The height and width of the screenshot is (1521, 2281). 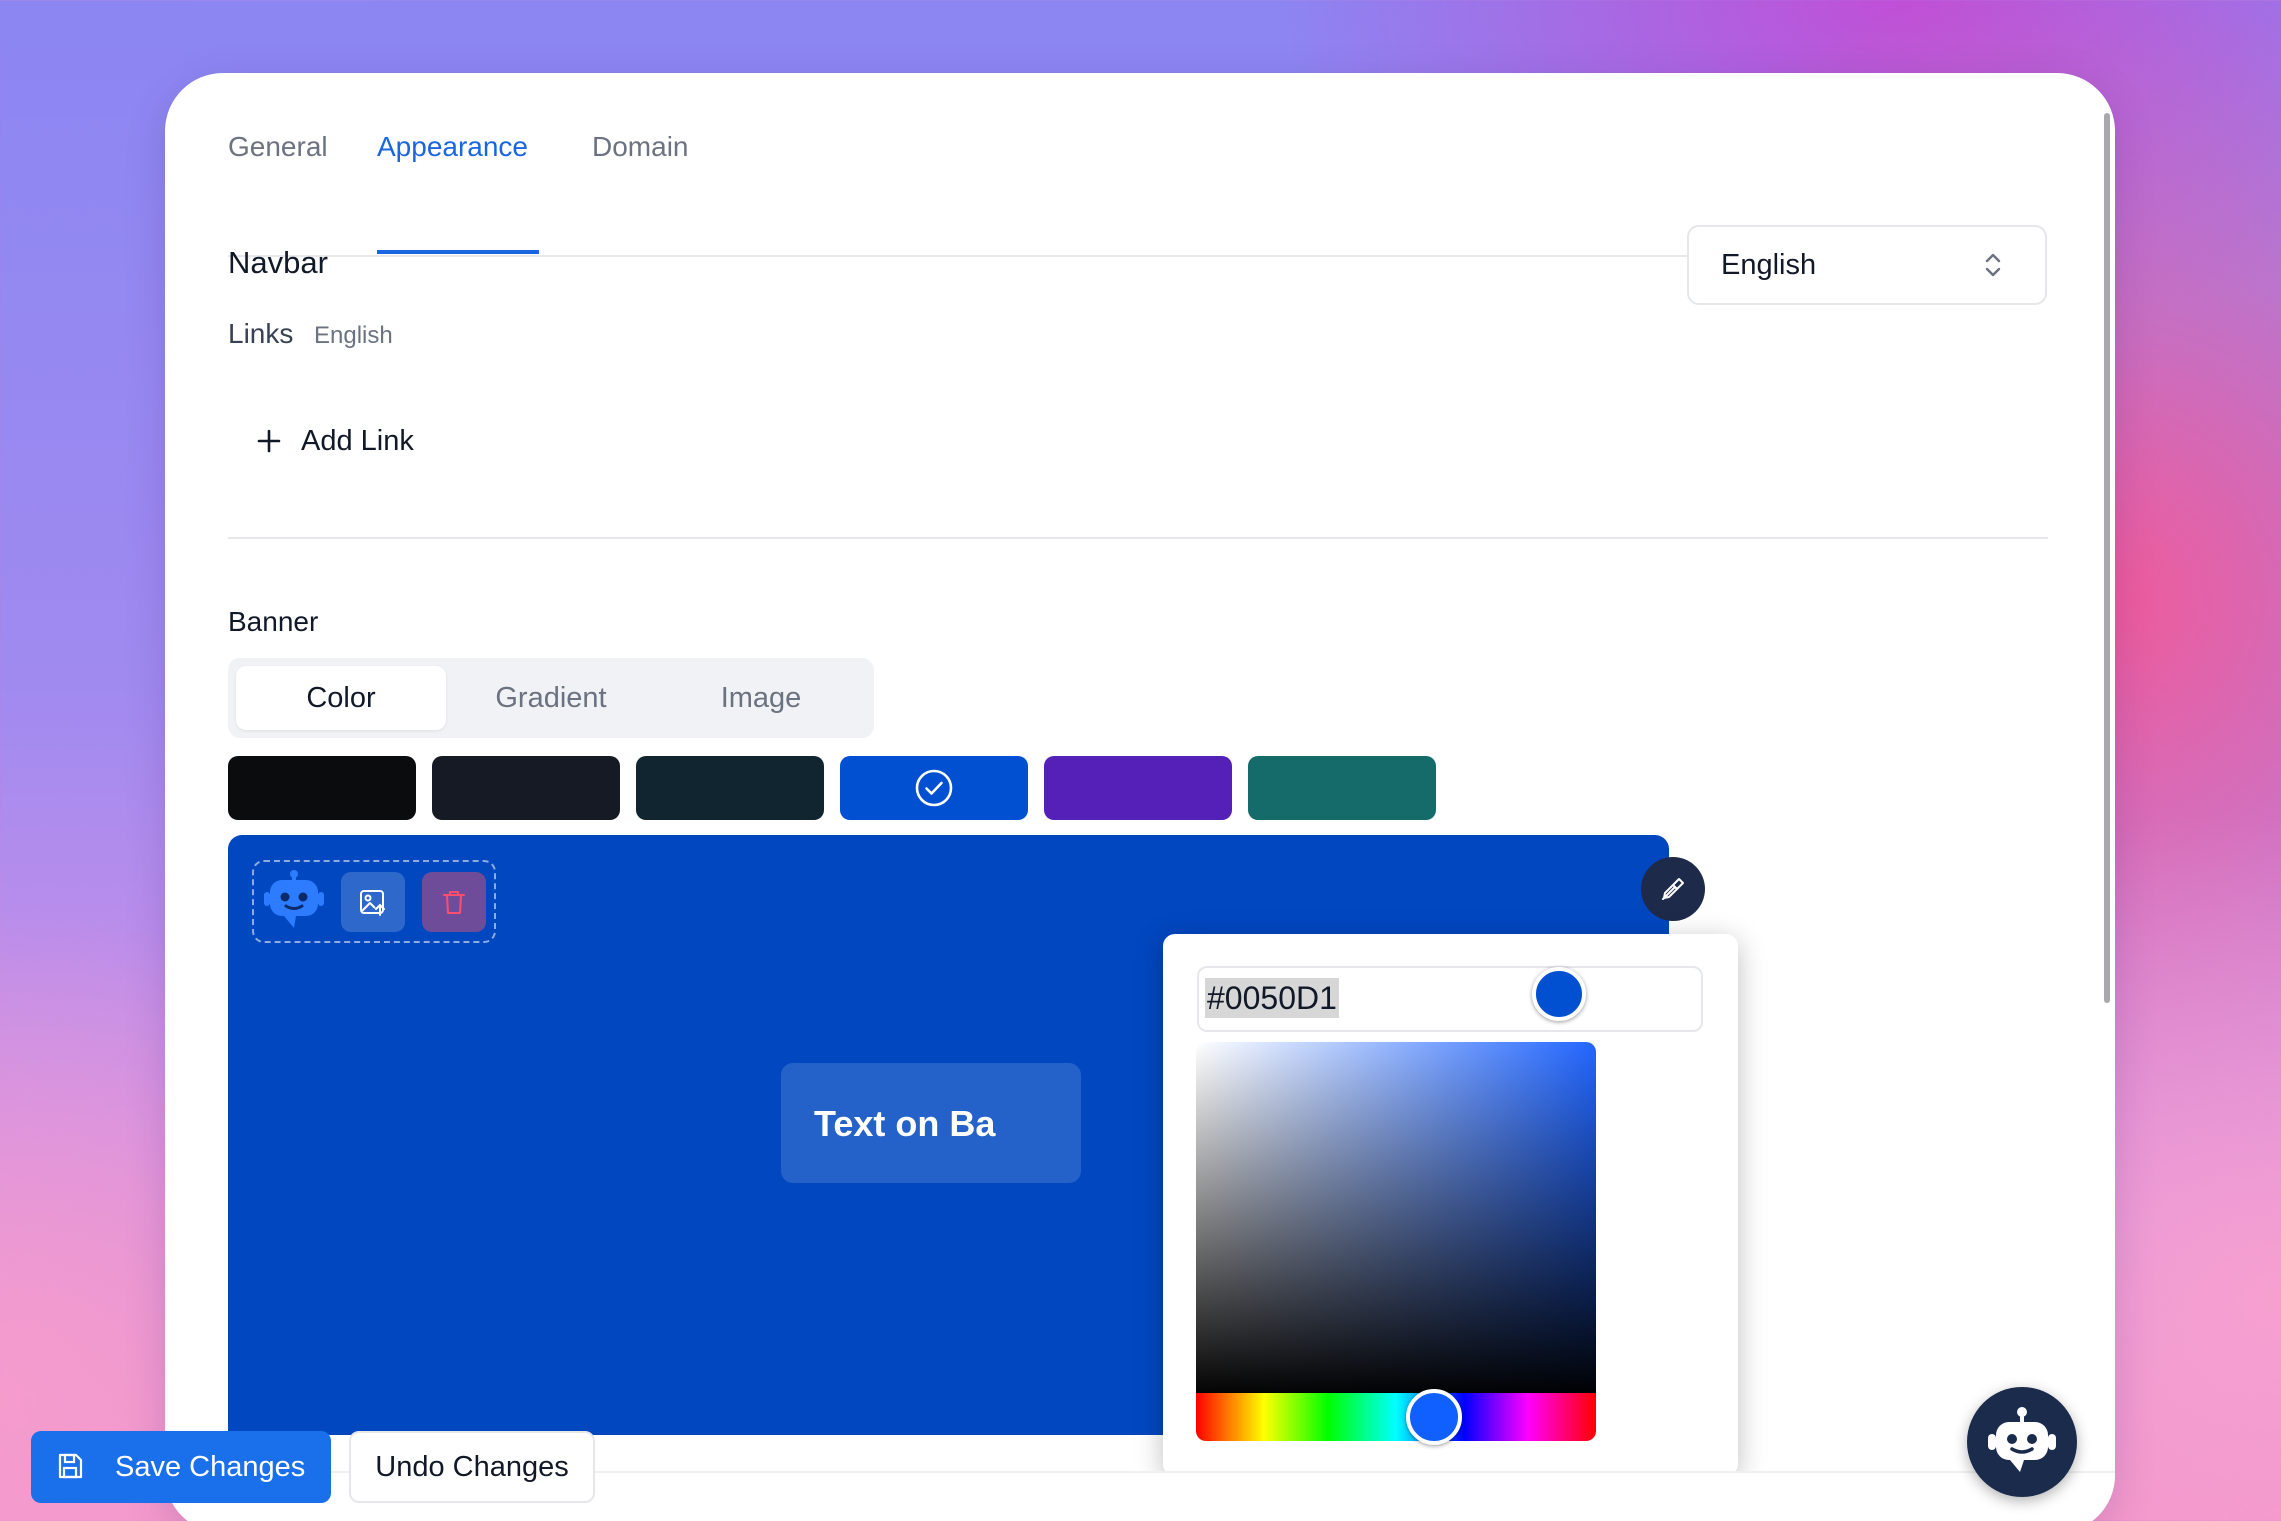 What do you see at coordinates (640, 147) in the screenshot?
I see `tab-domain: Domain` at bounding box center [640, 147].